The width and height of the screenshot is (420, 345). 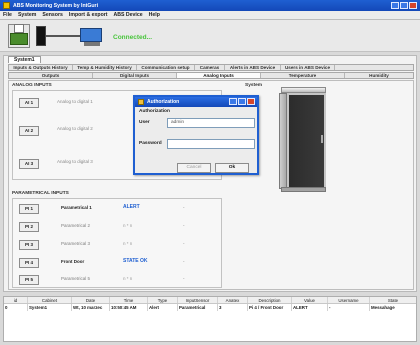 I want to click on tab-temperature: Temperature, so click(x=303, y=75).